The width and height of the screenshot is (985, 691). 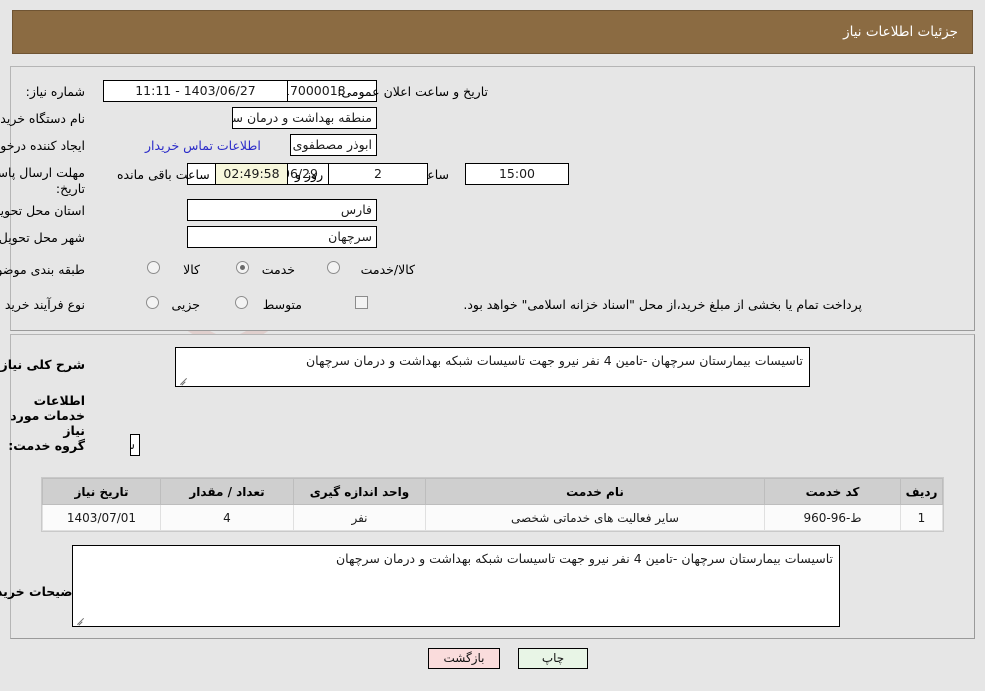 I want to click on city-value: سرچهان, so click(x=282, y=237).